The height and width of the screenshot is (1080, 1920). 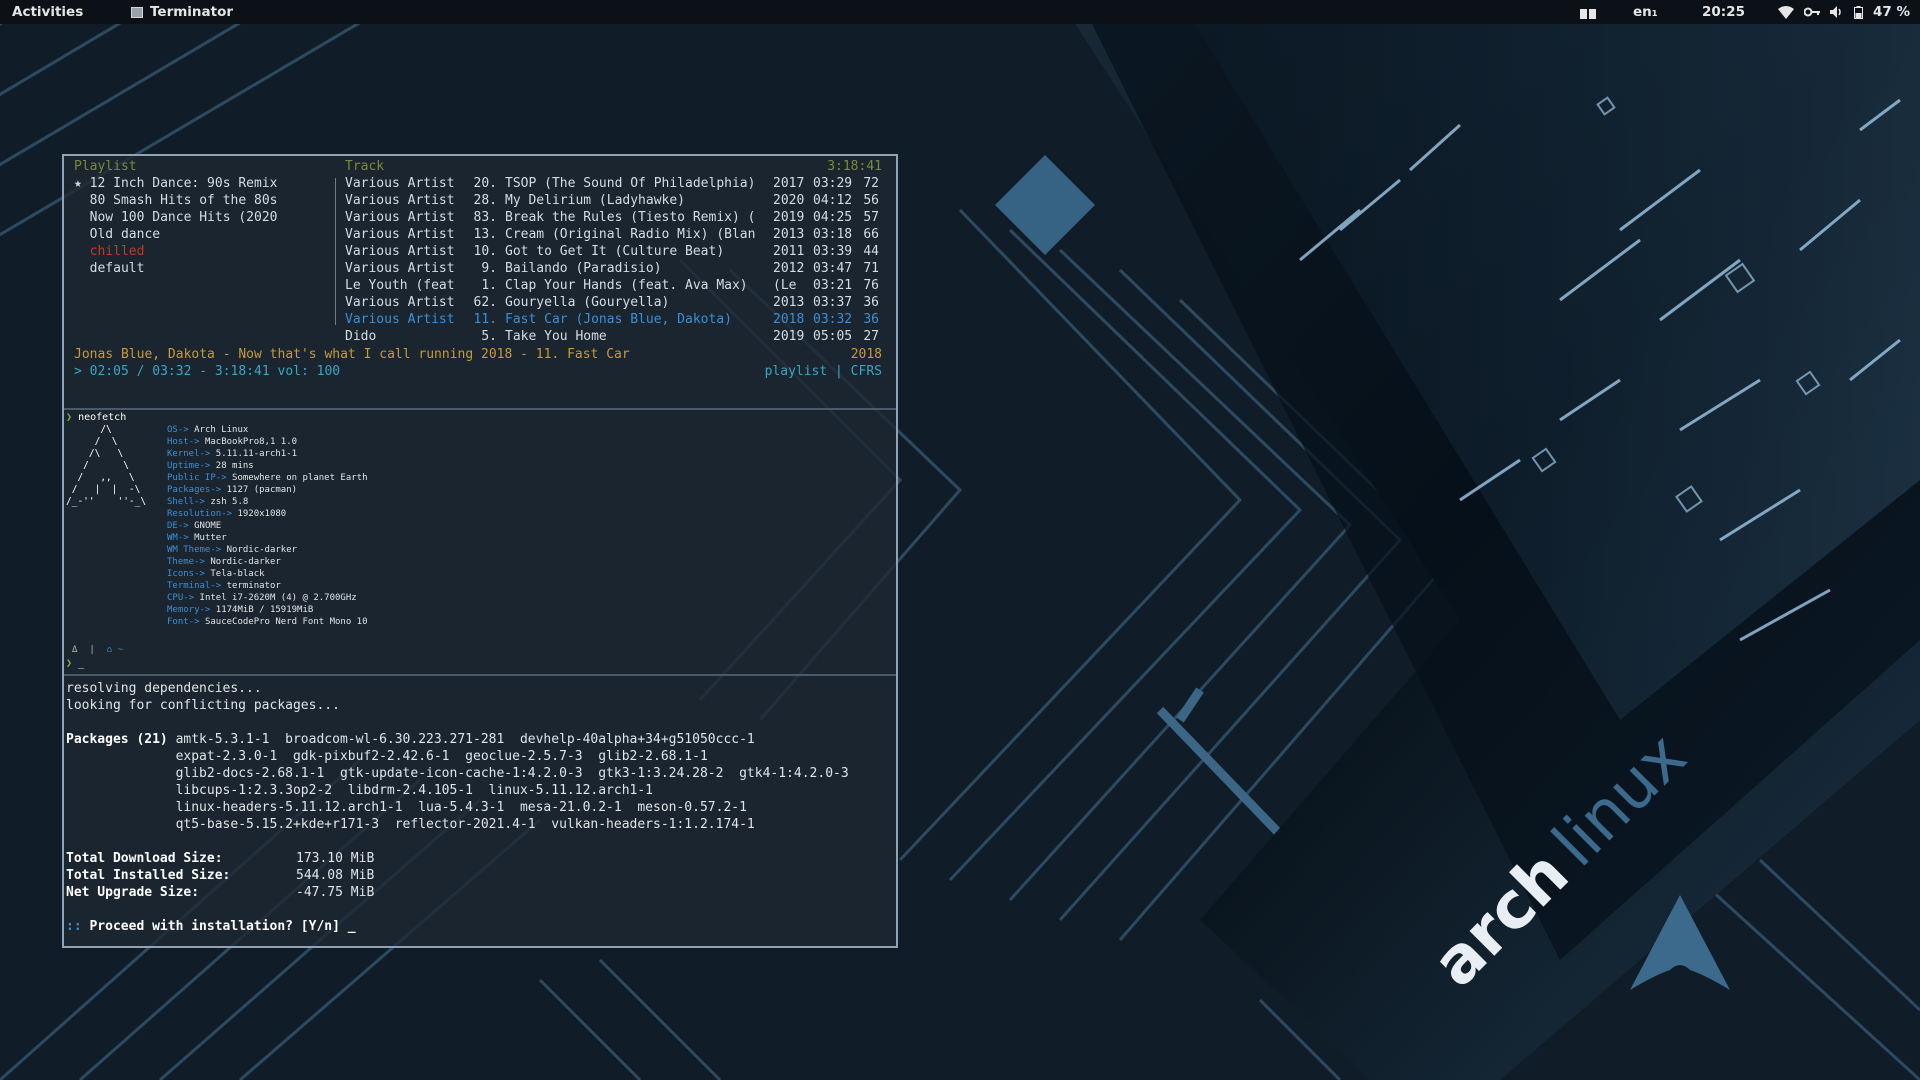 I want to click on system-info-row: Theme-> Nordic-darker, so click(x=267, y=562).